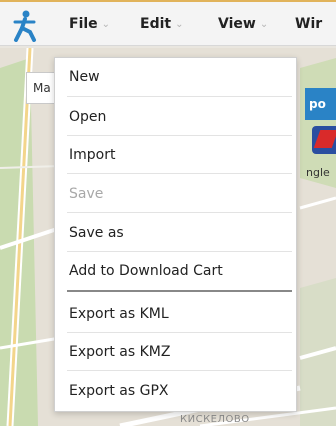  Describe the element at coordinates (156, 24) in the screenshot. I see `menu-edit-label: Edit` at that location.